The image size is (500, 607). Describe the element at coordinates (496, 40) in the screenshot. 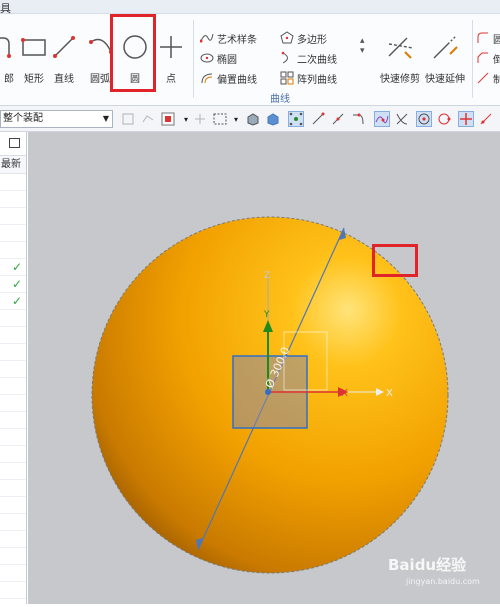

I see `fillet-label: 圆` at that location.